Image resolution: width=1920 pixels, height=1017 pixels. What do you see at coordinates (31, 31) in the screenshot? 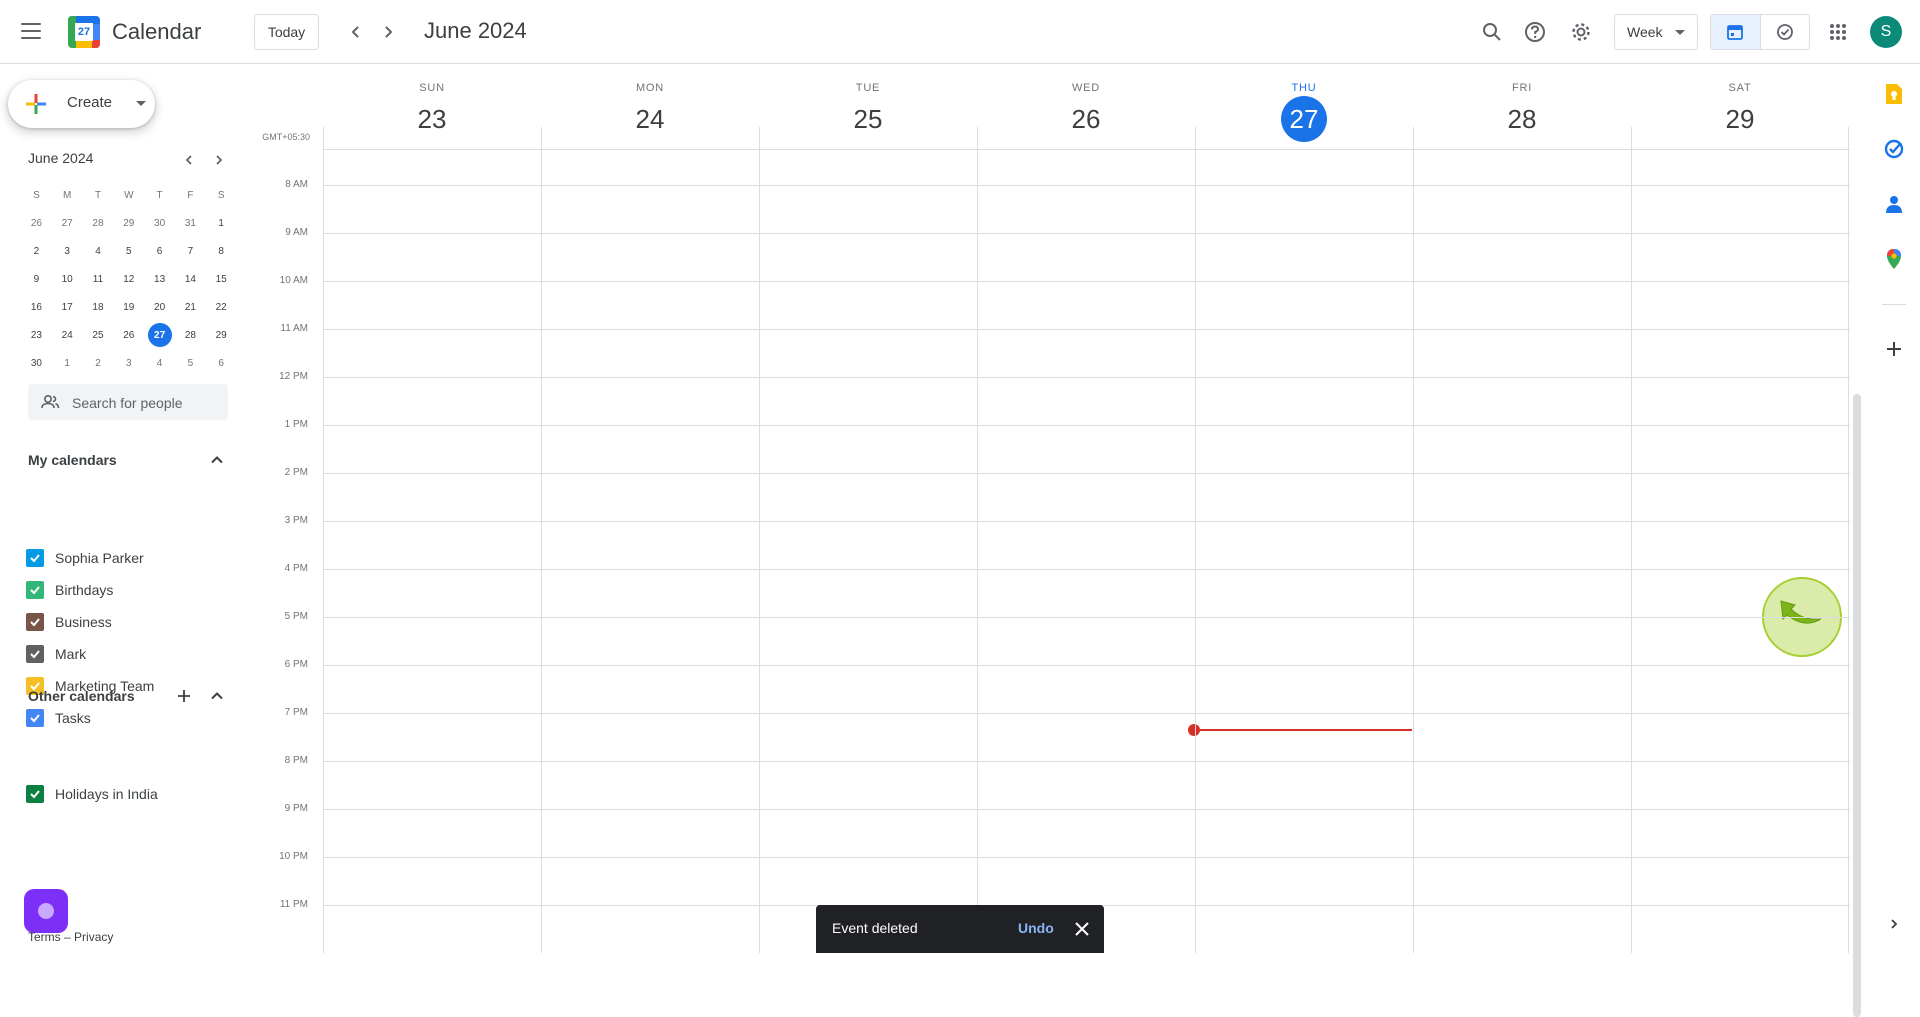
I see `main-menu-icon` at bounding box center [31, 31].